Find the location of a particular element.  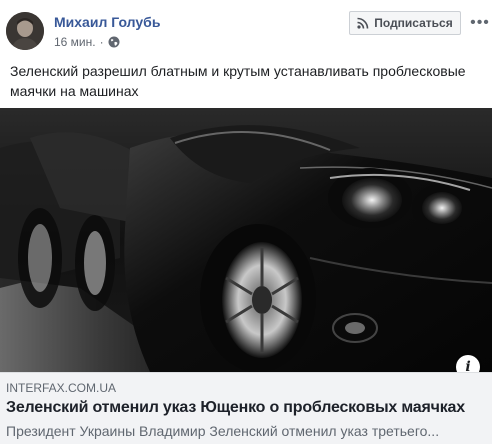

avatar is located at coordinates (25, 31).